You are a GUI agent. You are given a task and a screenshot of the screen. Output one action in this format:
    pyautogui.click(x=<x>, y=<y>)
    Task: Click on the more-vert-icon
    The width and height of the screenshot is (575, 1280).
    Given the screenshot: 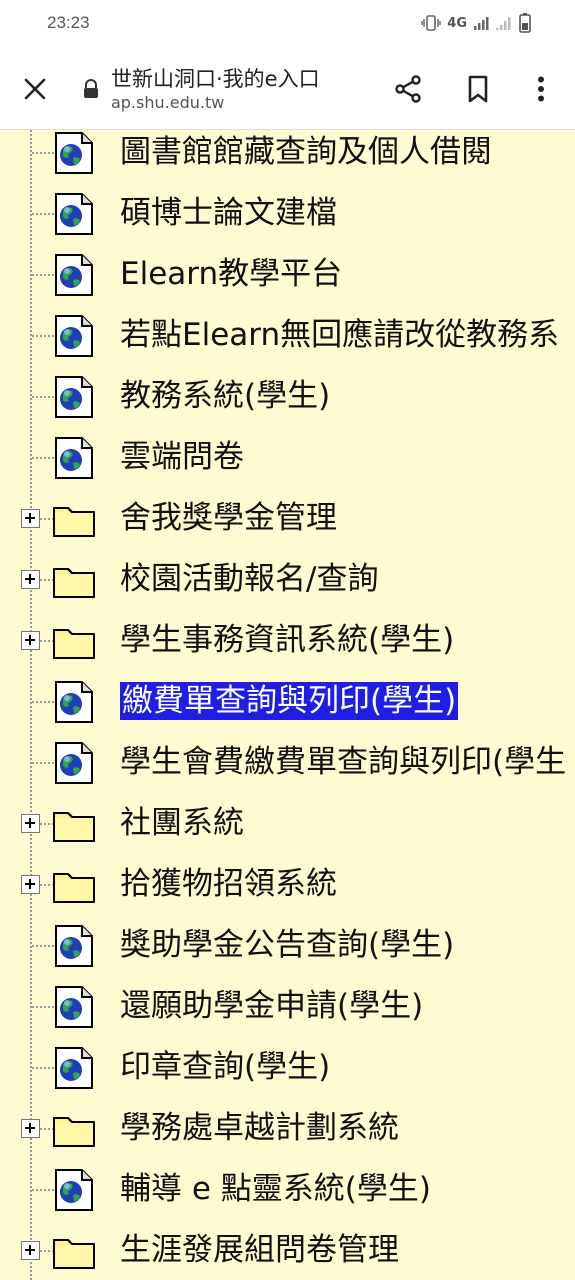 What is the action you would take?
    pyautogui.click(x=541, y=89)
    